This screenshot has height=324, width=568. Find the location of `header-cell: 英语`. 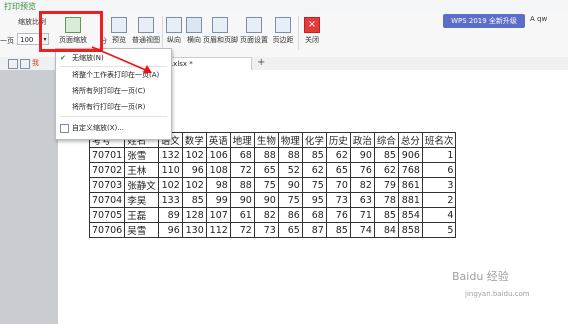

header-cell: 英语 is located at coordinates (218, 140).